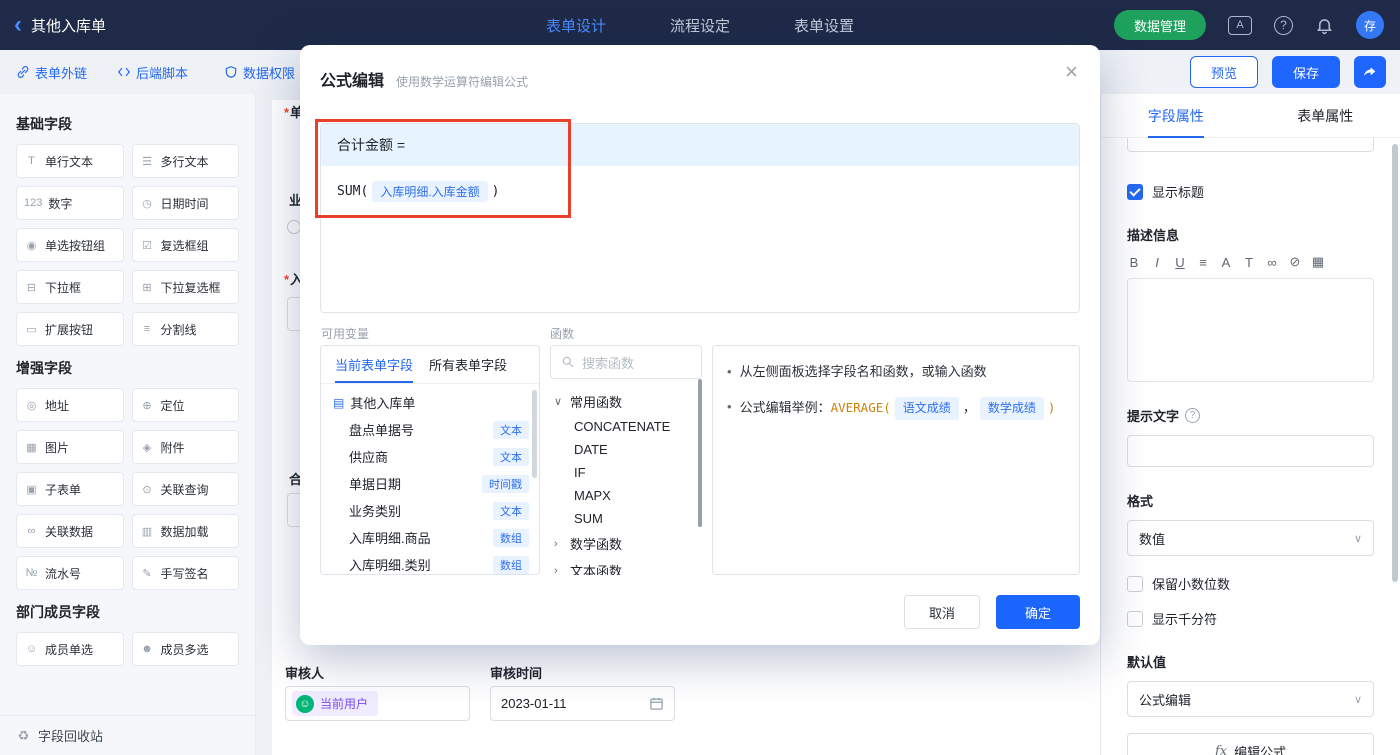 The height and width of the screenshot is (755, 1400). I want to click on variable-row: 供应商 文本, so click(430, 456).